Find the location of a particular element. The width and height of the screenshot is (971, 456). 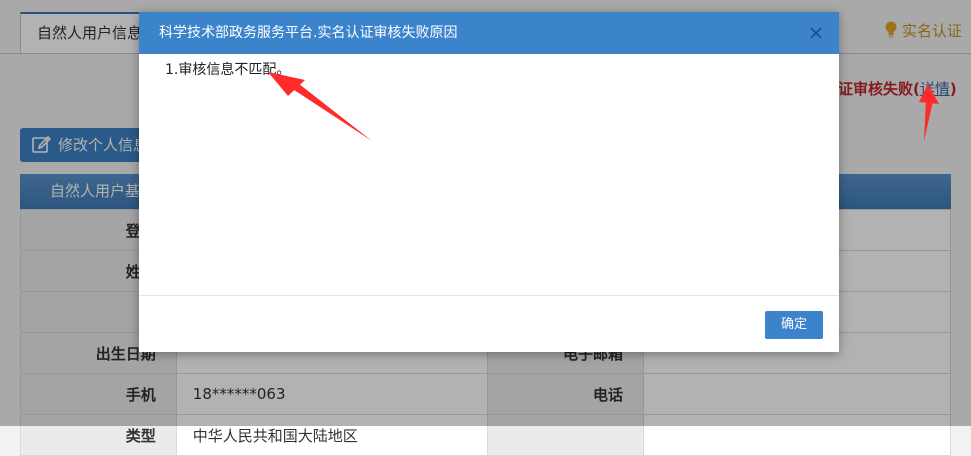

failure-message: 1.审核信息不匹配。 is located at coordinates (228, 70).